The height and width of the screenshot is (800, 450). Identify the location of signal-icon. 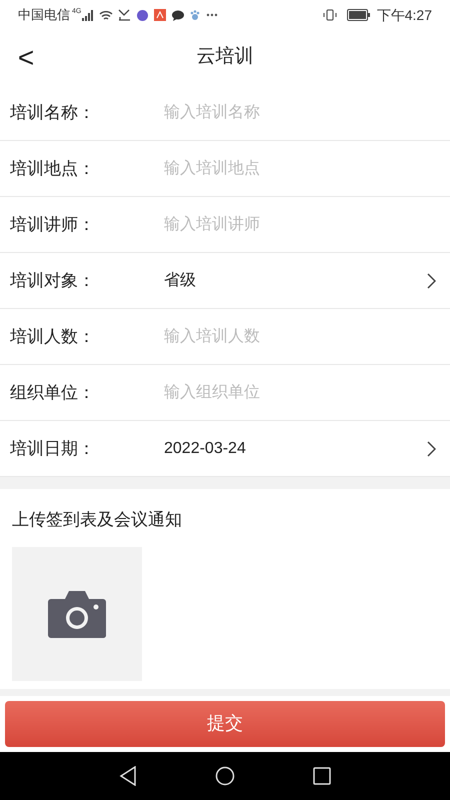
(88, 15).